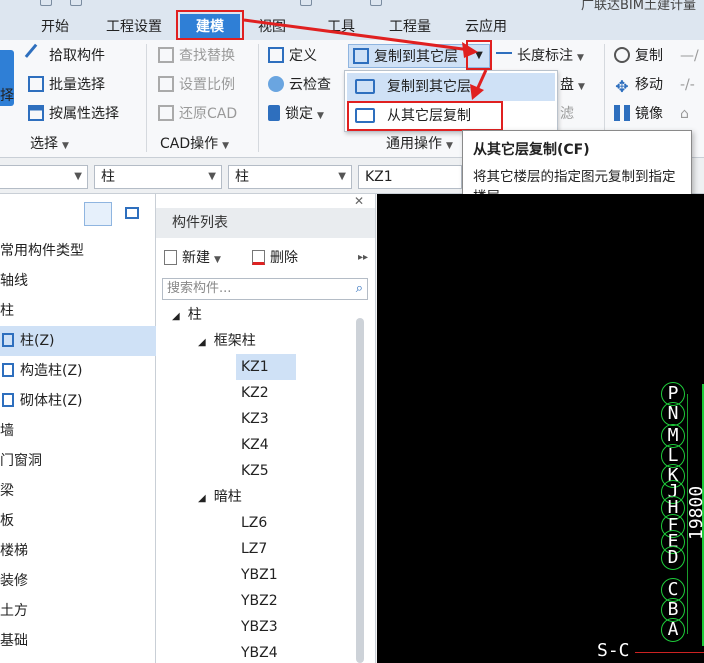  I want to click on search-icon: ⌕, so click(359, 289).